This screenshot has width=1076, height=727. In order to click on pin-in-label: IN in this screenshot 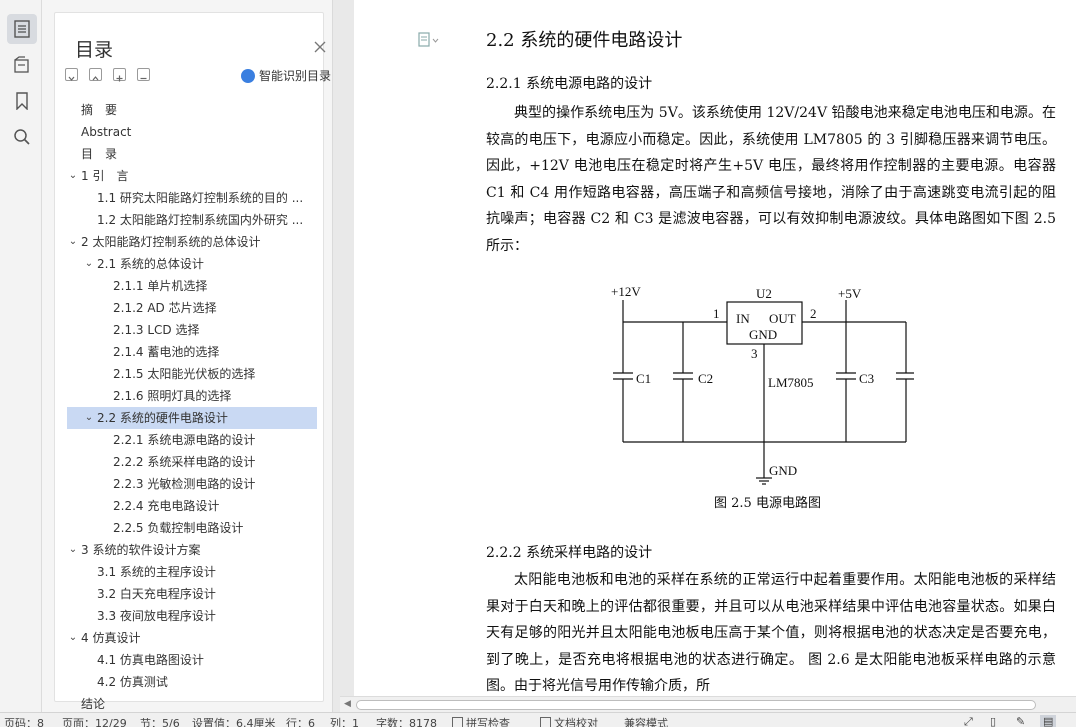, I will do `click(743, 318)`.